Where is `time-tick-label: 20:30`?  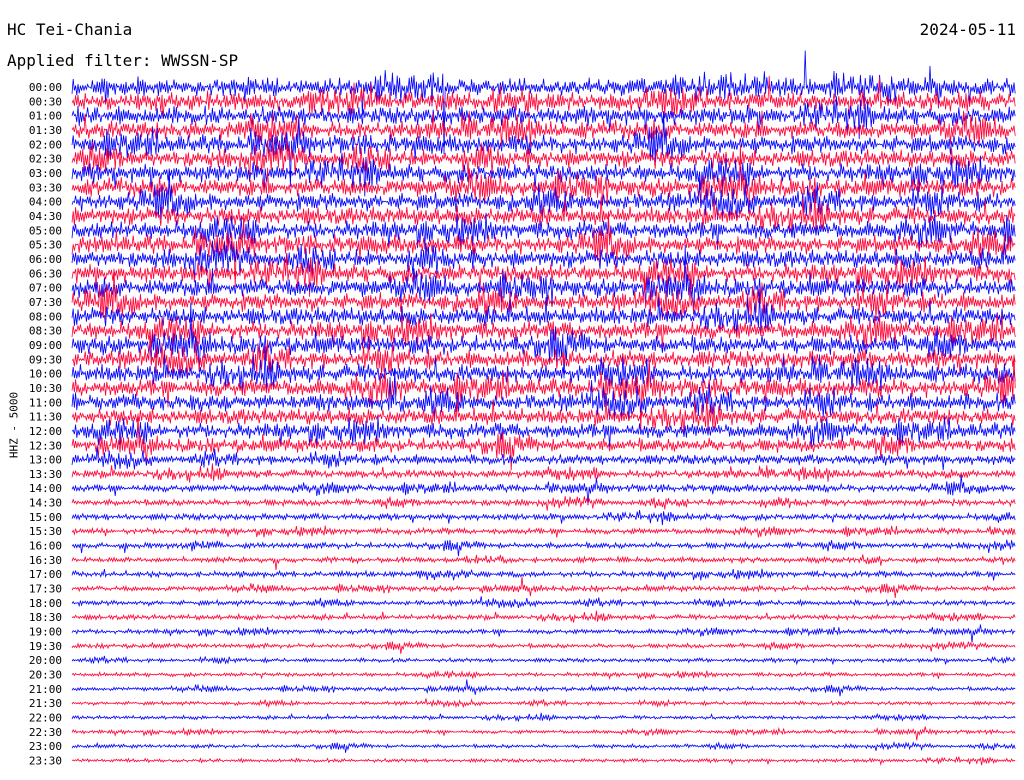
time-tick-label: 20:30 is located at coordinates (45, 675).